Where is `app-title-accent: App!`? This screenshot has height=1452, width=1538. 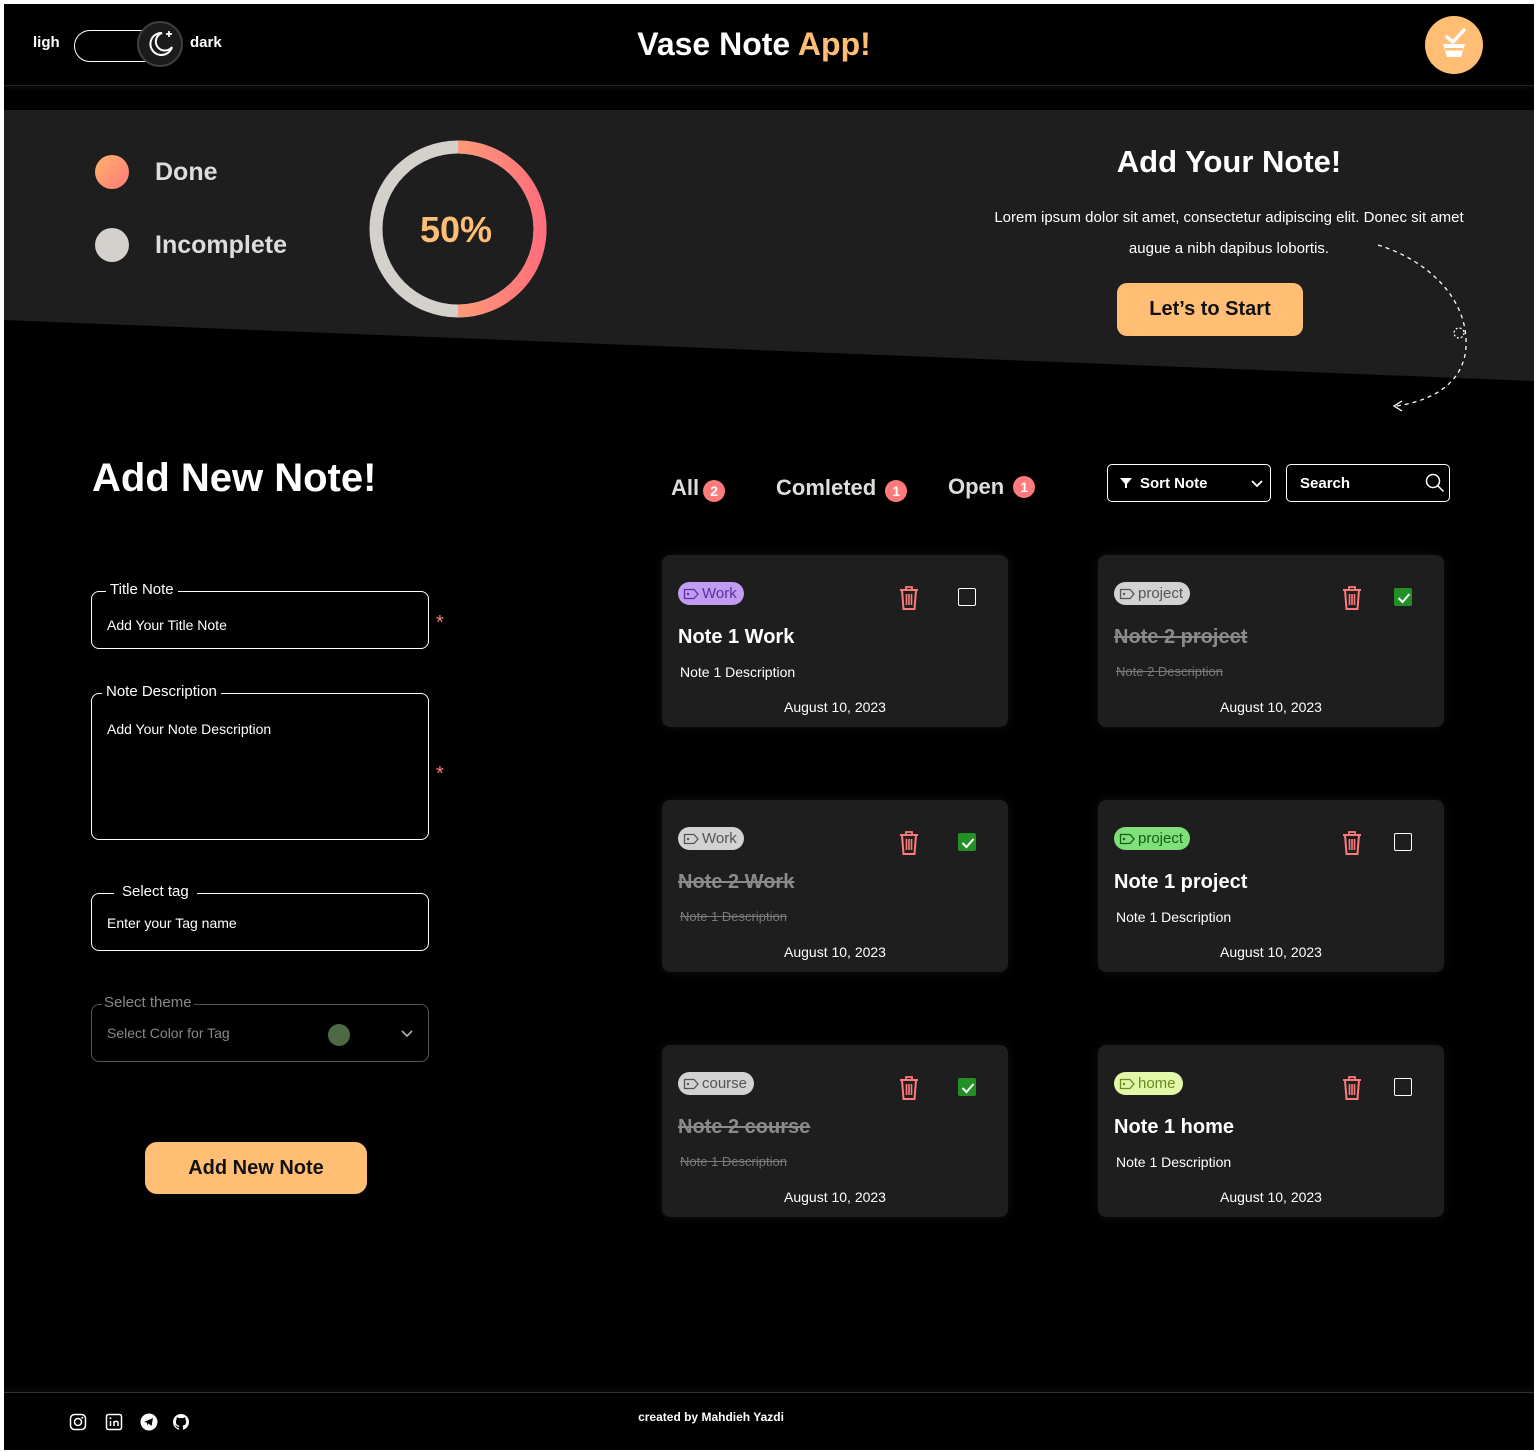 app-title-accent: App! is located at coordinates (834, 44).